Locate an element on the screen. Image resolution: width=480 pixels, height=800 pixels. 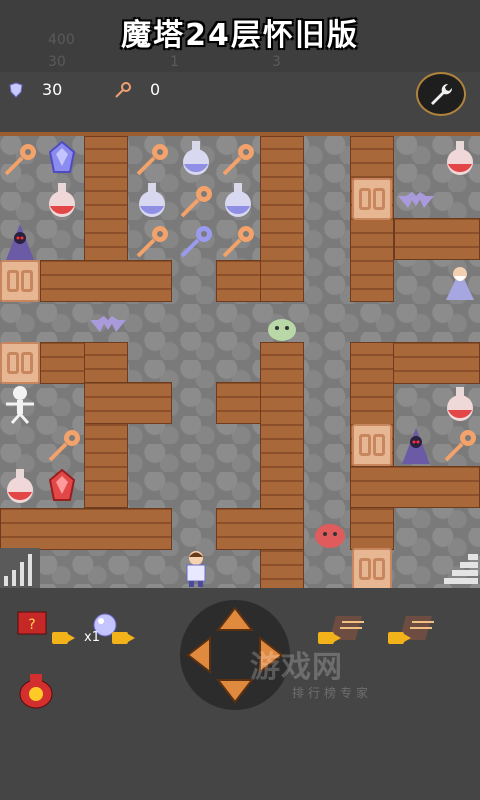
settings-button is located at coordinates (441, 94).